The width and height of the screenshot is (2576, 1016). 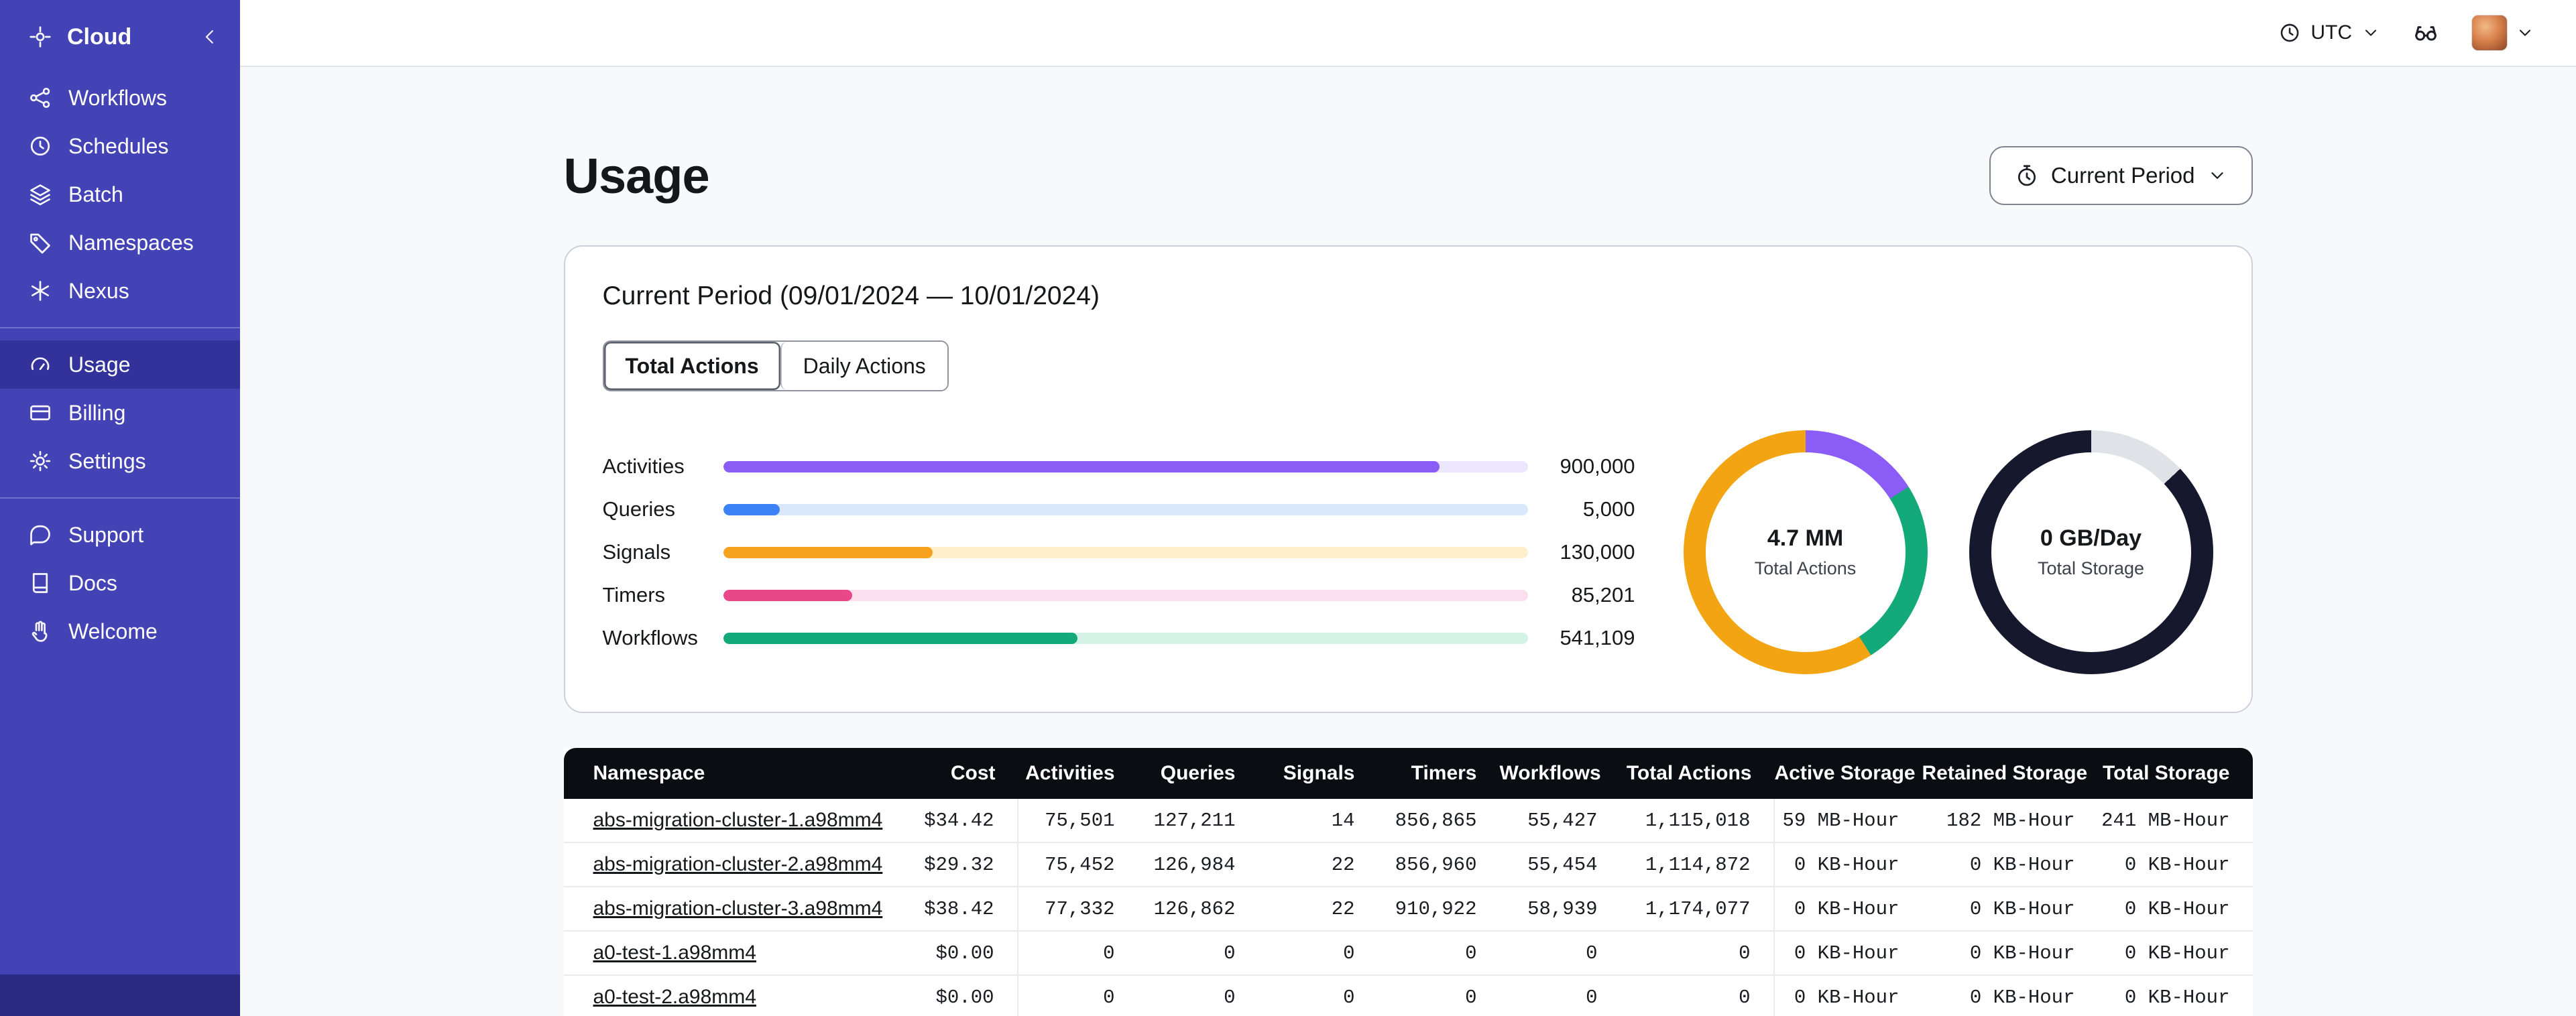 I want to click on table-cell: 1,115,018, so click(x=1697, y=821).